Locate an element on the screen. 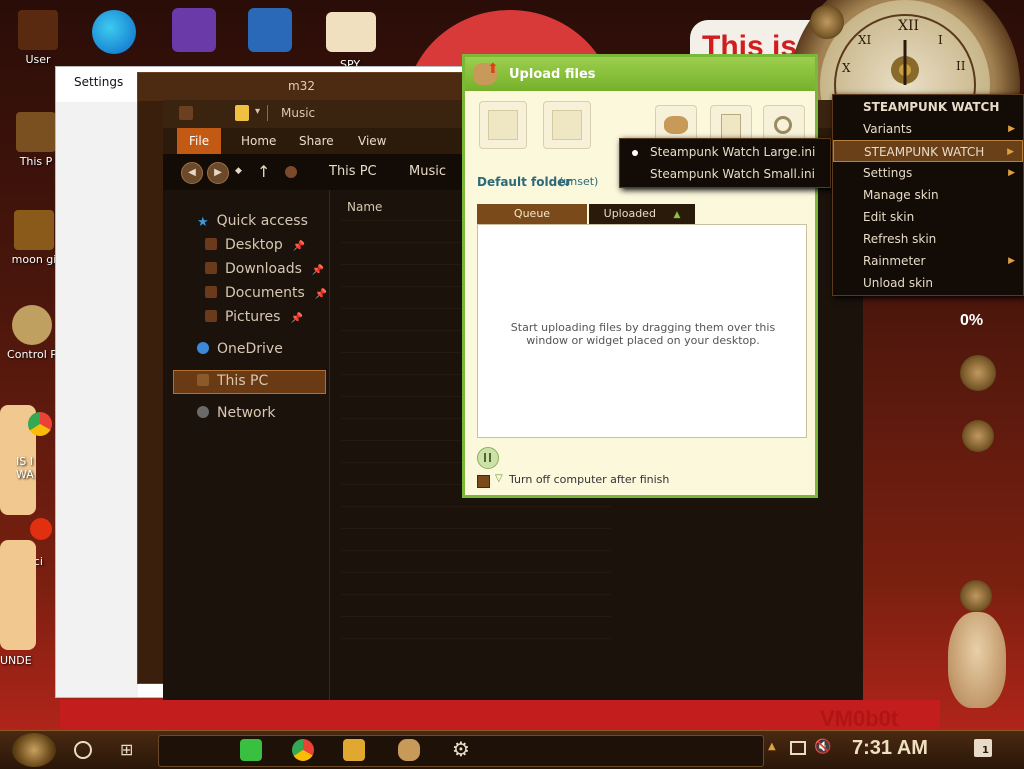 Image resolution: width=1024 pixels, height=769 pixels. nav-this-pc: This PC is located at coordinates (232, 381).